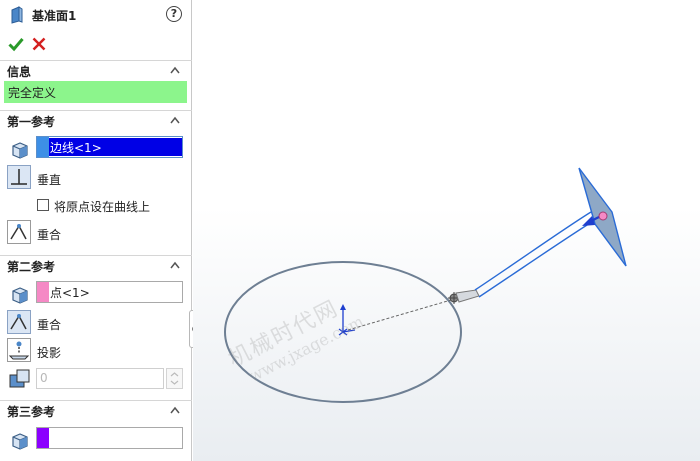 Image resolution: width=700 pixels, height=461 pixels. I want to click on second-reference-header: 第二参考, so click(96, 265).